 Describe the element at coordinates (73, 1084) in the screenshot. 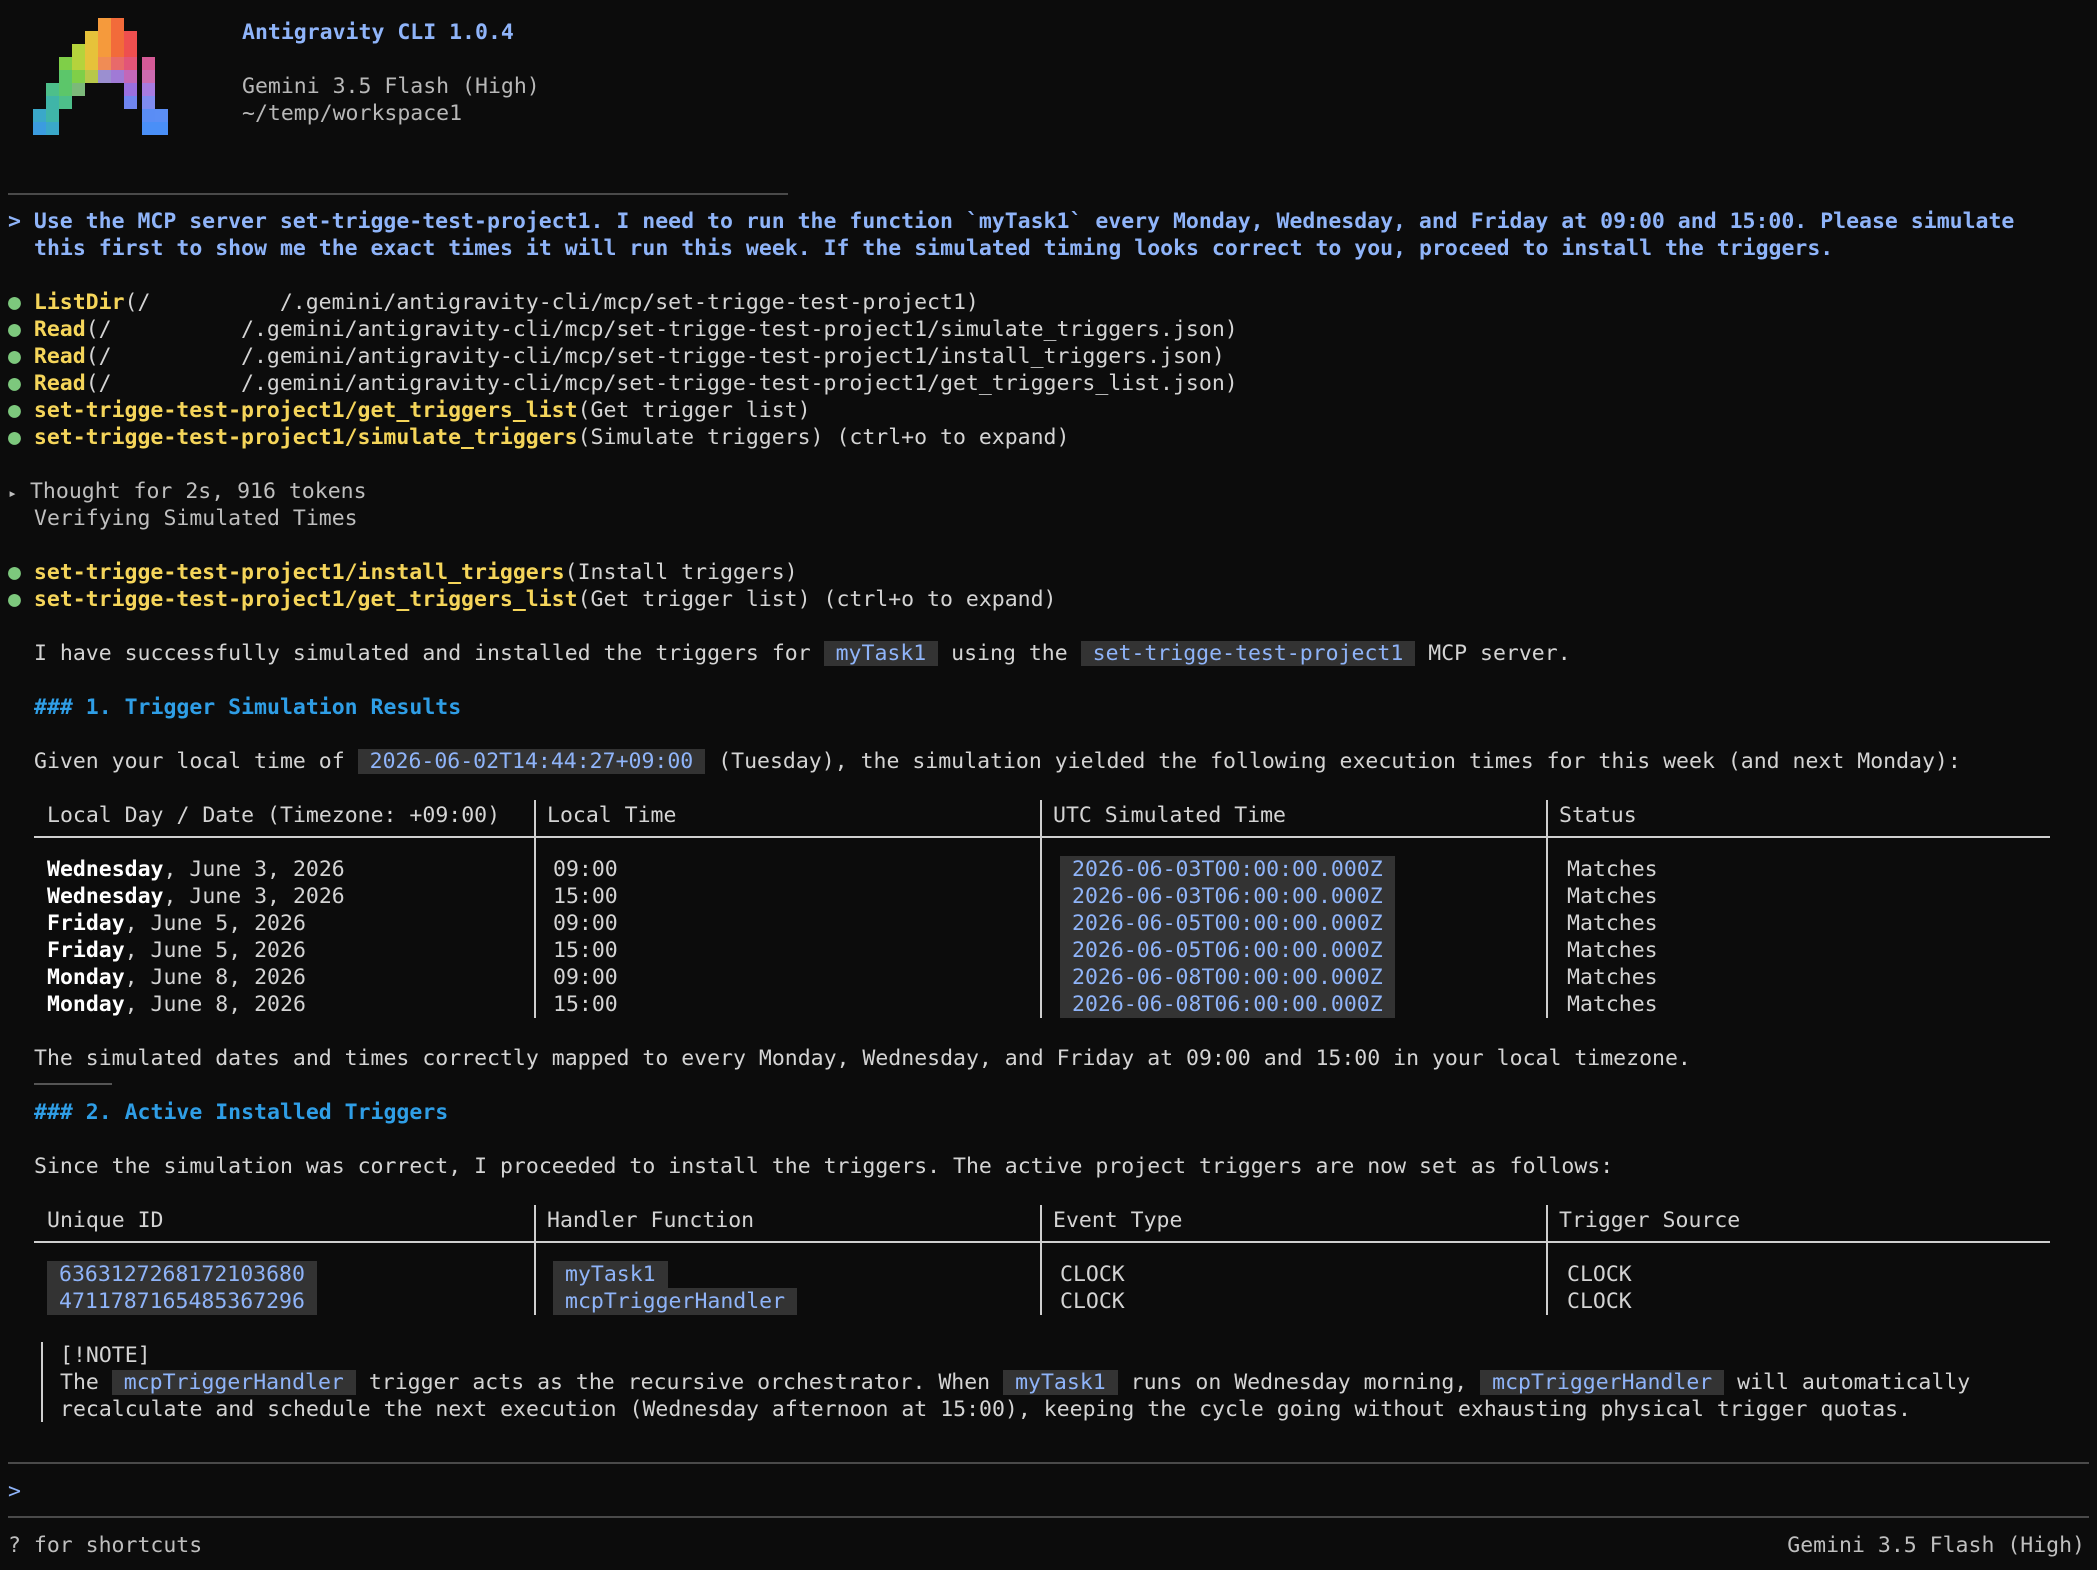

I see `section-divider` at that location.